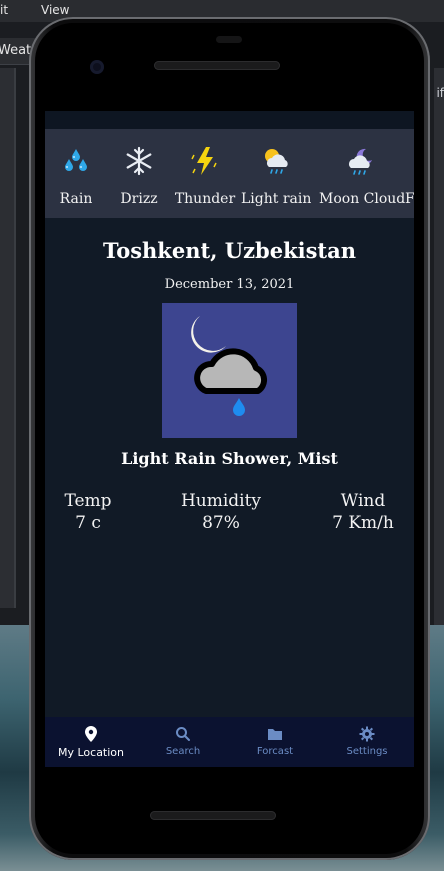 The width and height of the screenshot is (444, 871). What do you see at coordinates (205, 199) in the screenshot?
I see `condition-label: Thunder` at bounding box center [205, 199].